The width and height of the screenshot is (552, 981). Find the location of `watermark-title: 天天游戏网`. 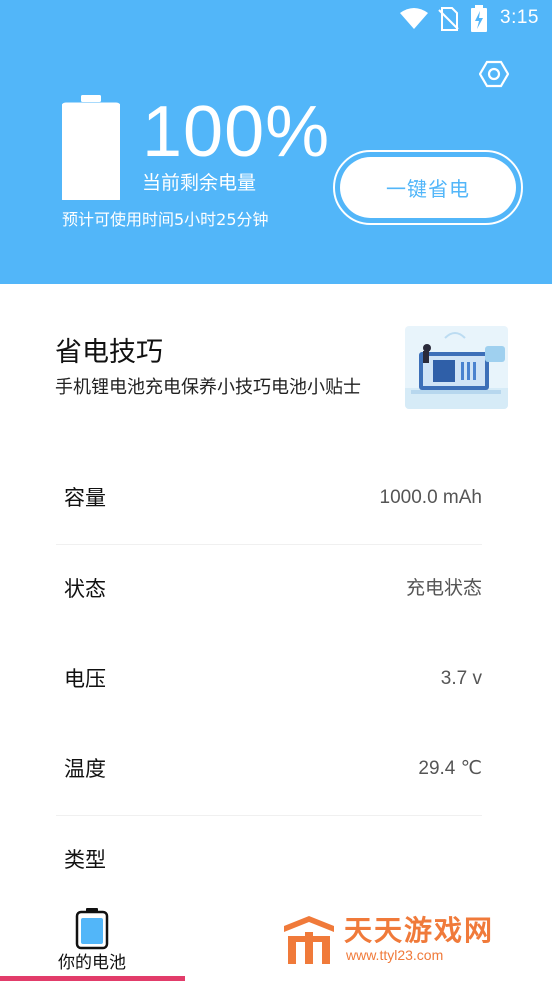

watermark-title: 天天游戏网 is located at coordinates (419, 930).